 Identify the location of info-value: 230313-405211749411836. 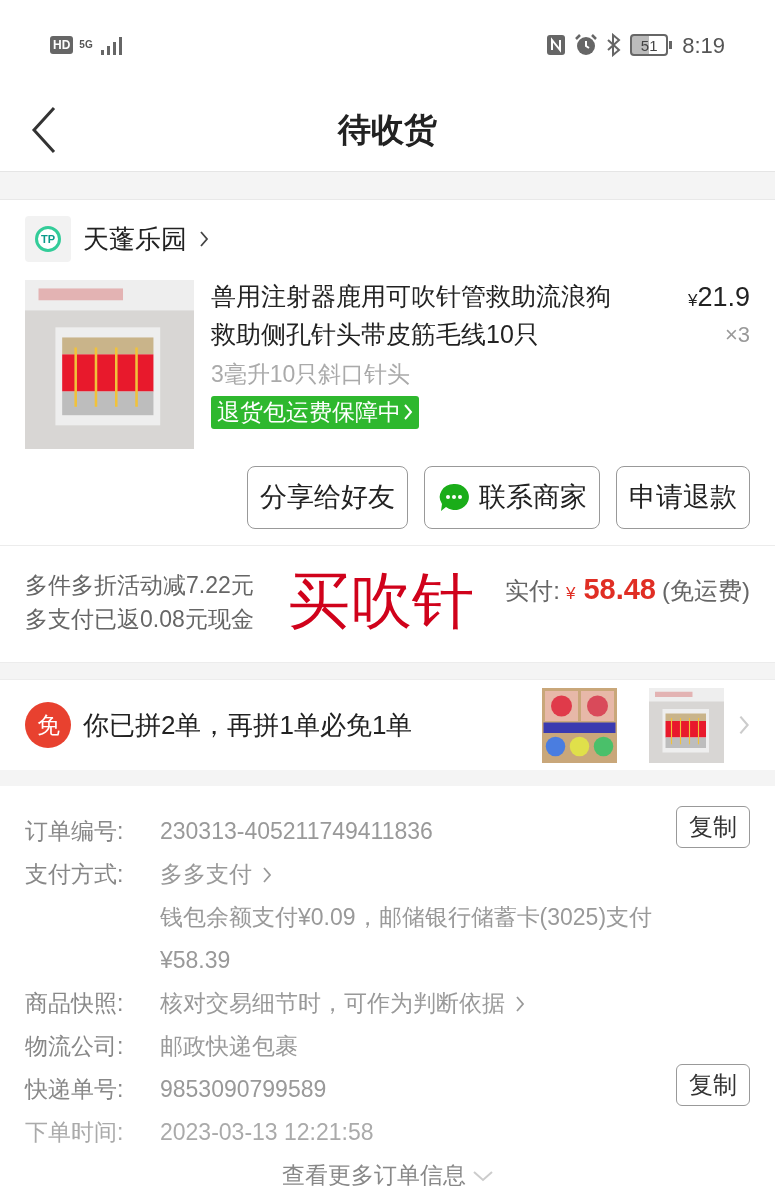
(296, 831).